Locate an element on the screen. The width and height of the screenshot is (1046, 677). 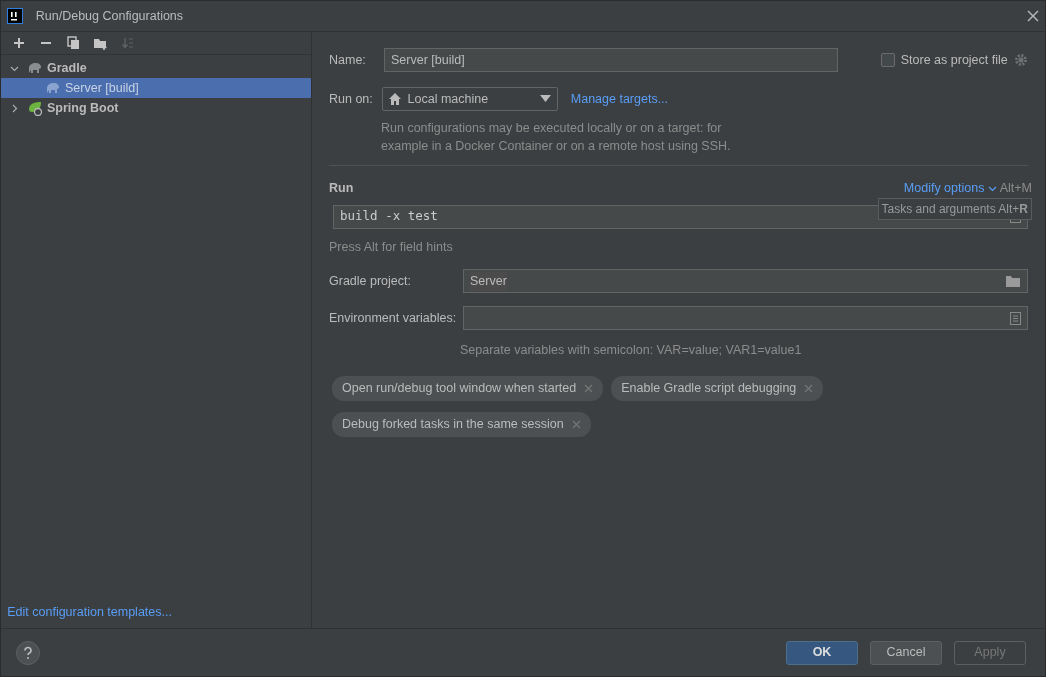
field-label: Run on: is located at coordinates (351, 99).